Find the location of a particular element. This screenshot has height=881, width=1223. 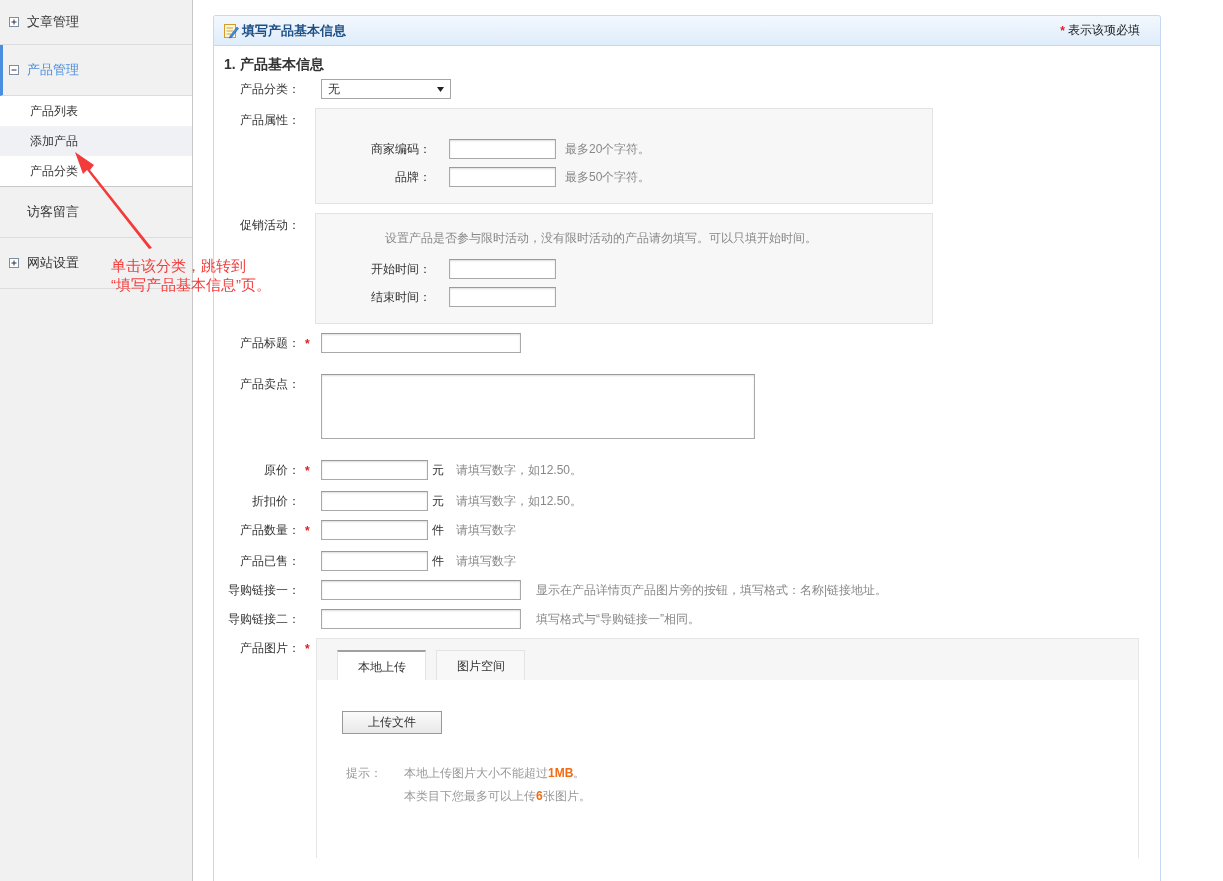

sidebar-item: 文章管理 is located at coordinates (44, 22).